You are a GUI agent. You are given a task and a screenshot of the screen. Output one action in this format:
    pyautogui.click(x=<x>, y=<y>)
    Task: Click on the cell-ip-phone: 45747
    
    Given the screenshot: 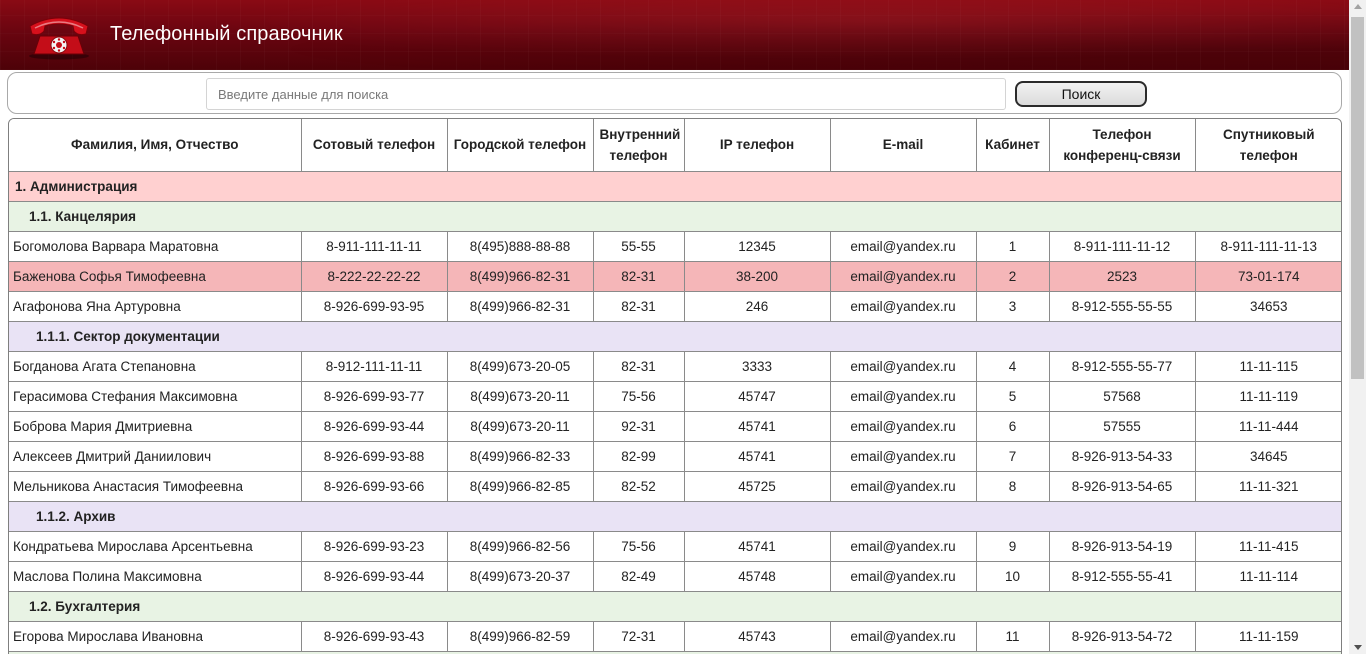 What is the action you would take?
    pyautogui.click(x=757, y=396)
    